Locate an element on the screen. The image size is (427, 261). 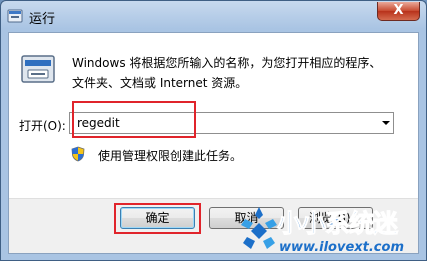
input-highlight-box is located at coordinates (134, 119).